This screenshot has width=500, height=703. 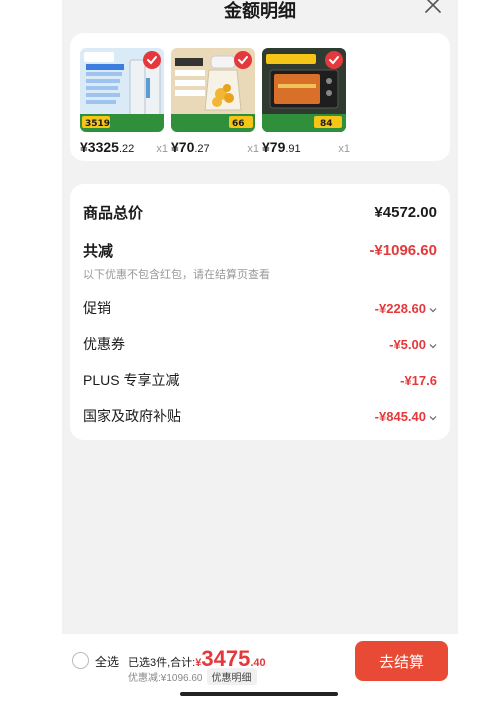 I want to click on sheet-title: 金额明细, so click(x=260, y=11).